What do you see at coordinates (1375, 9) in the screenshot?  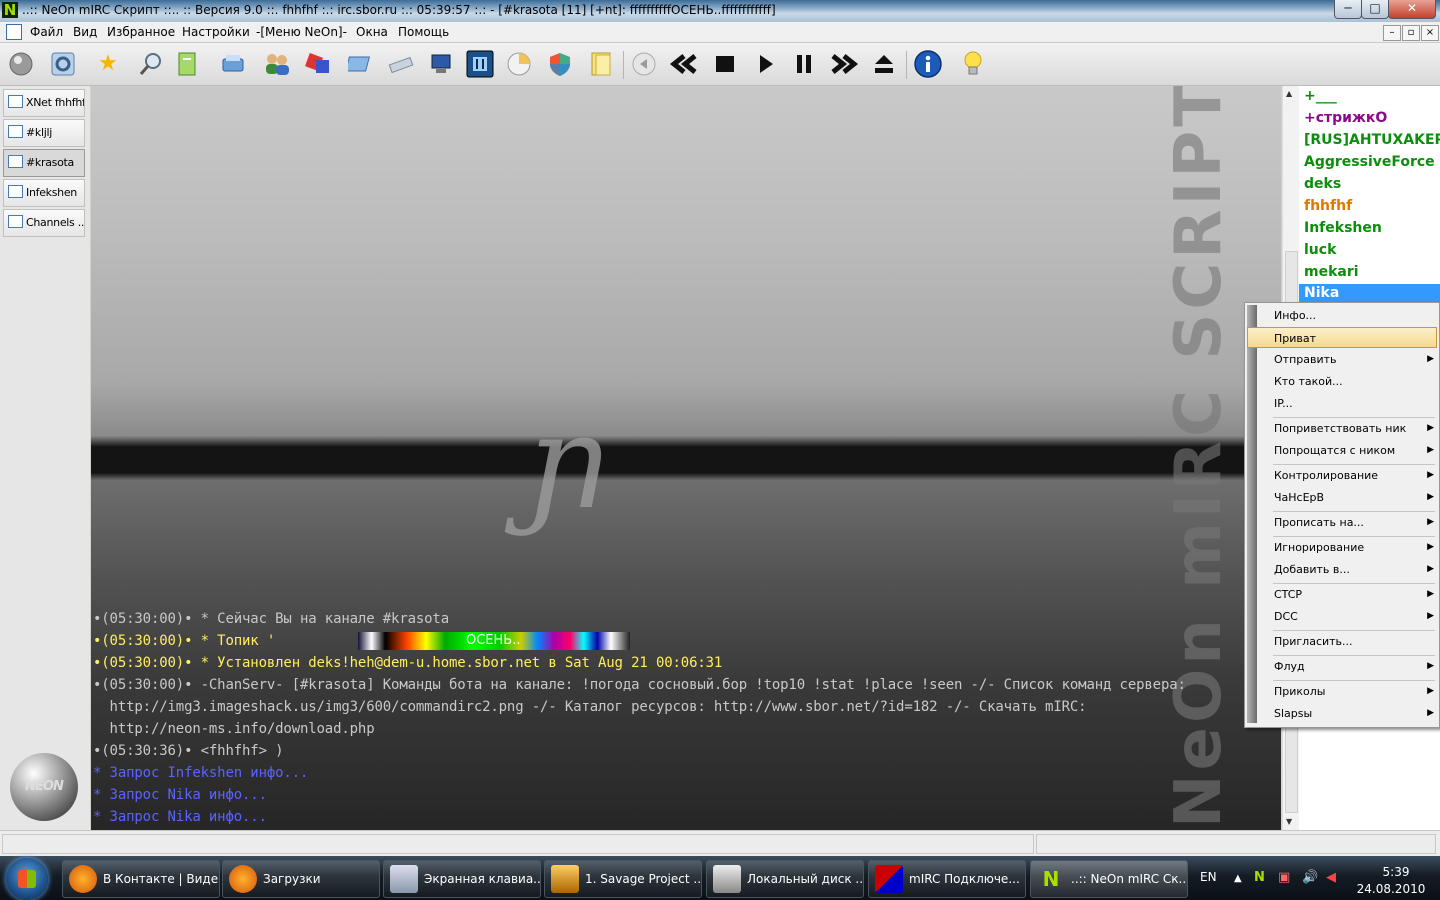 I see `maximize-button: □` at bounding box center [1375, 9].